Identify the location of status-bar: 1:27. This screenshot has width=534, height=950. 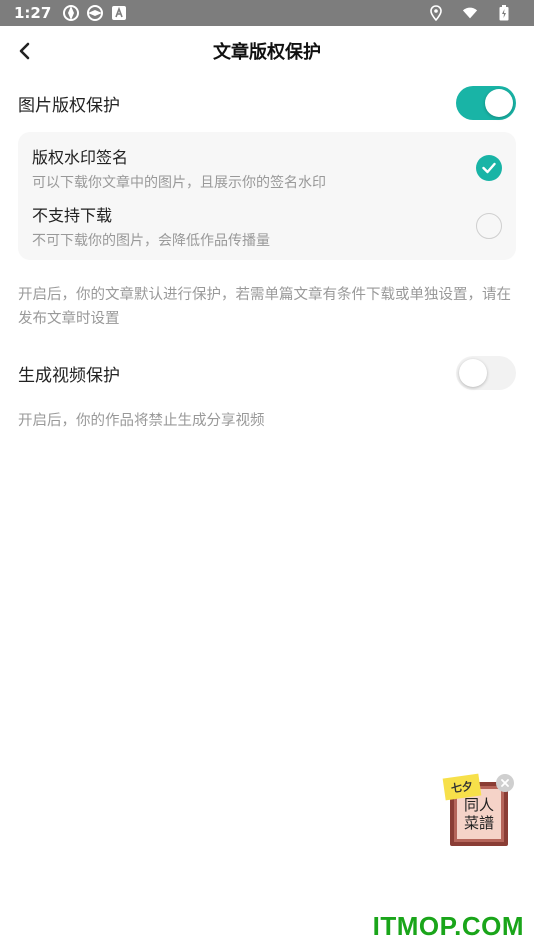
(267, 13).